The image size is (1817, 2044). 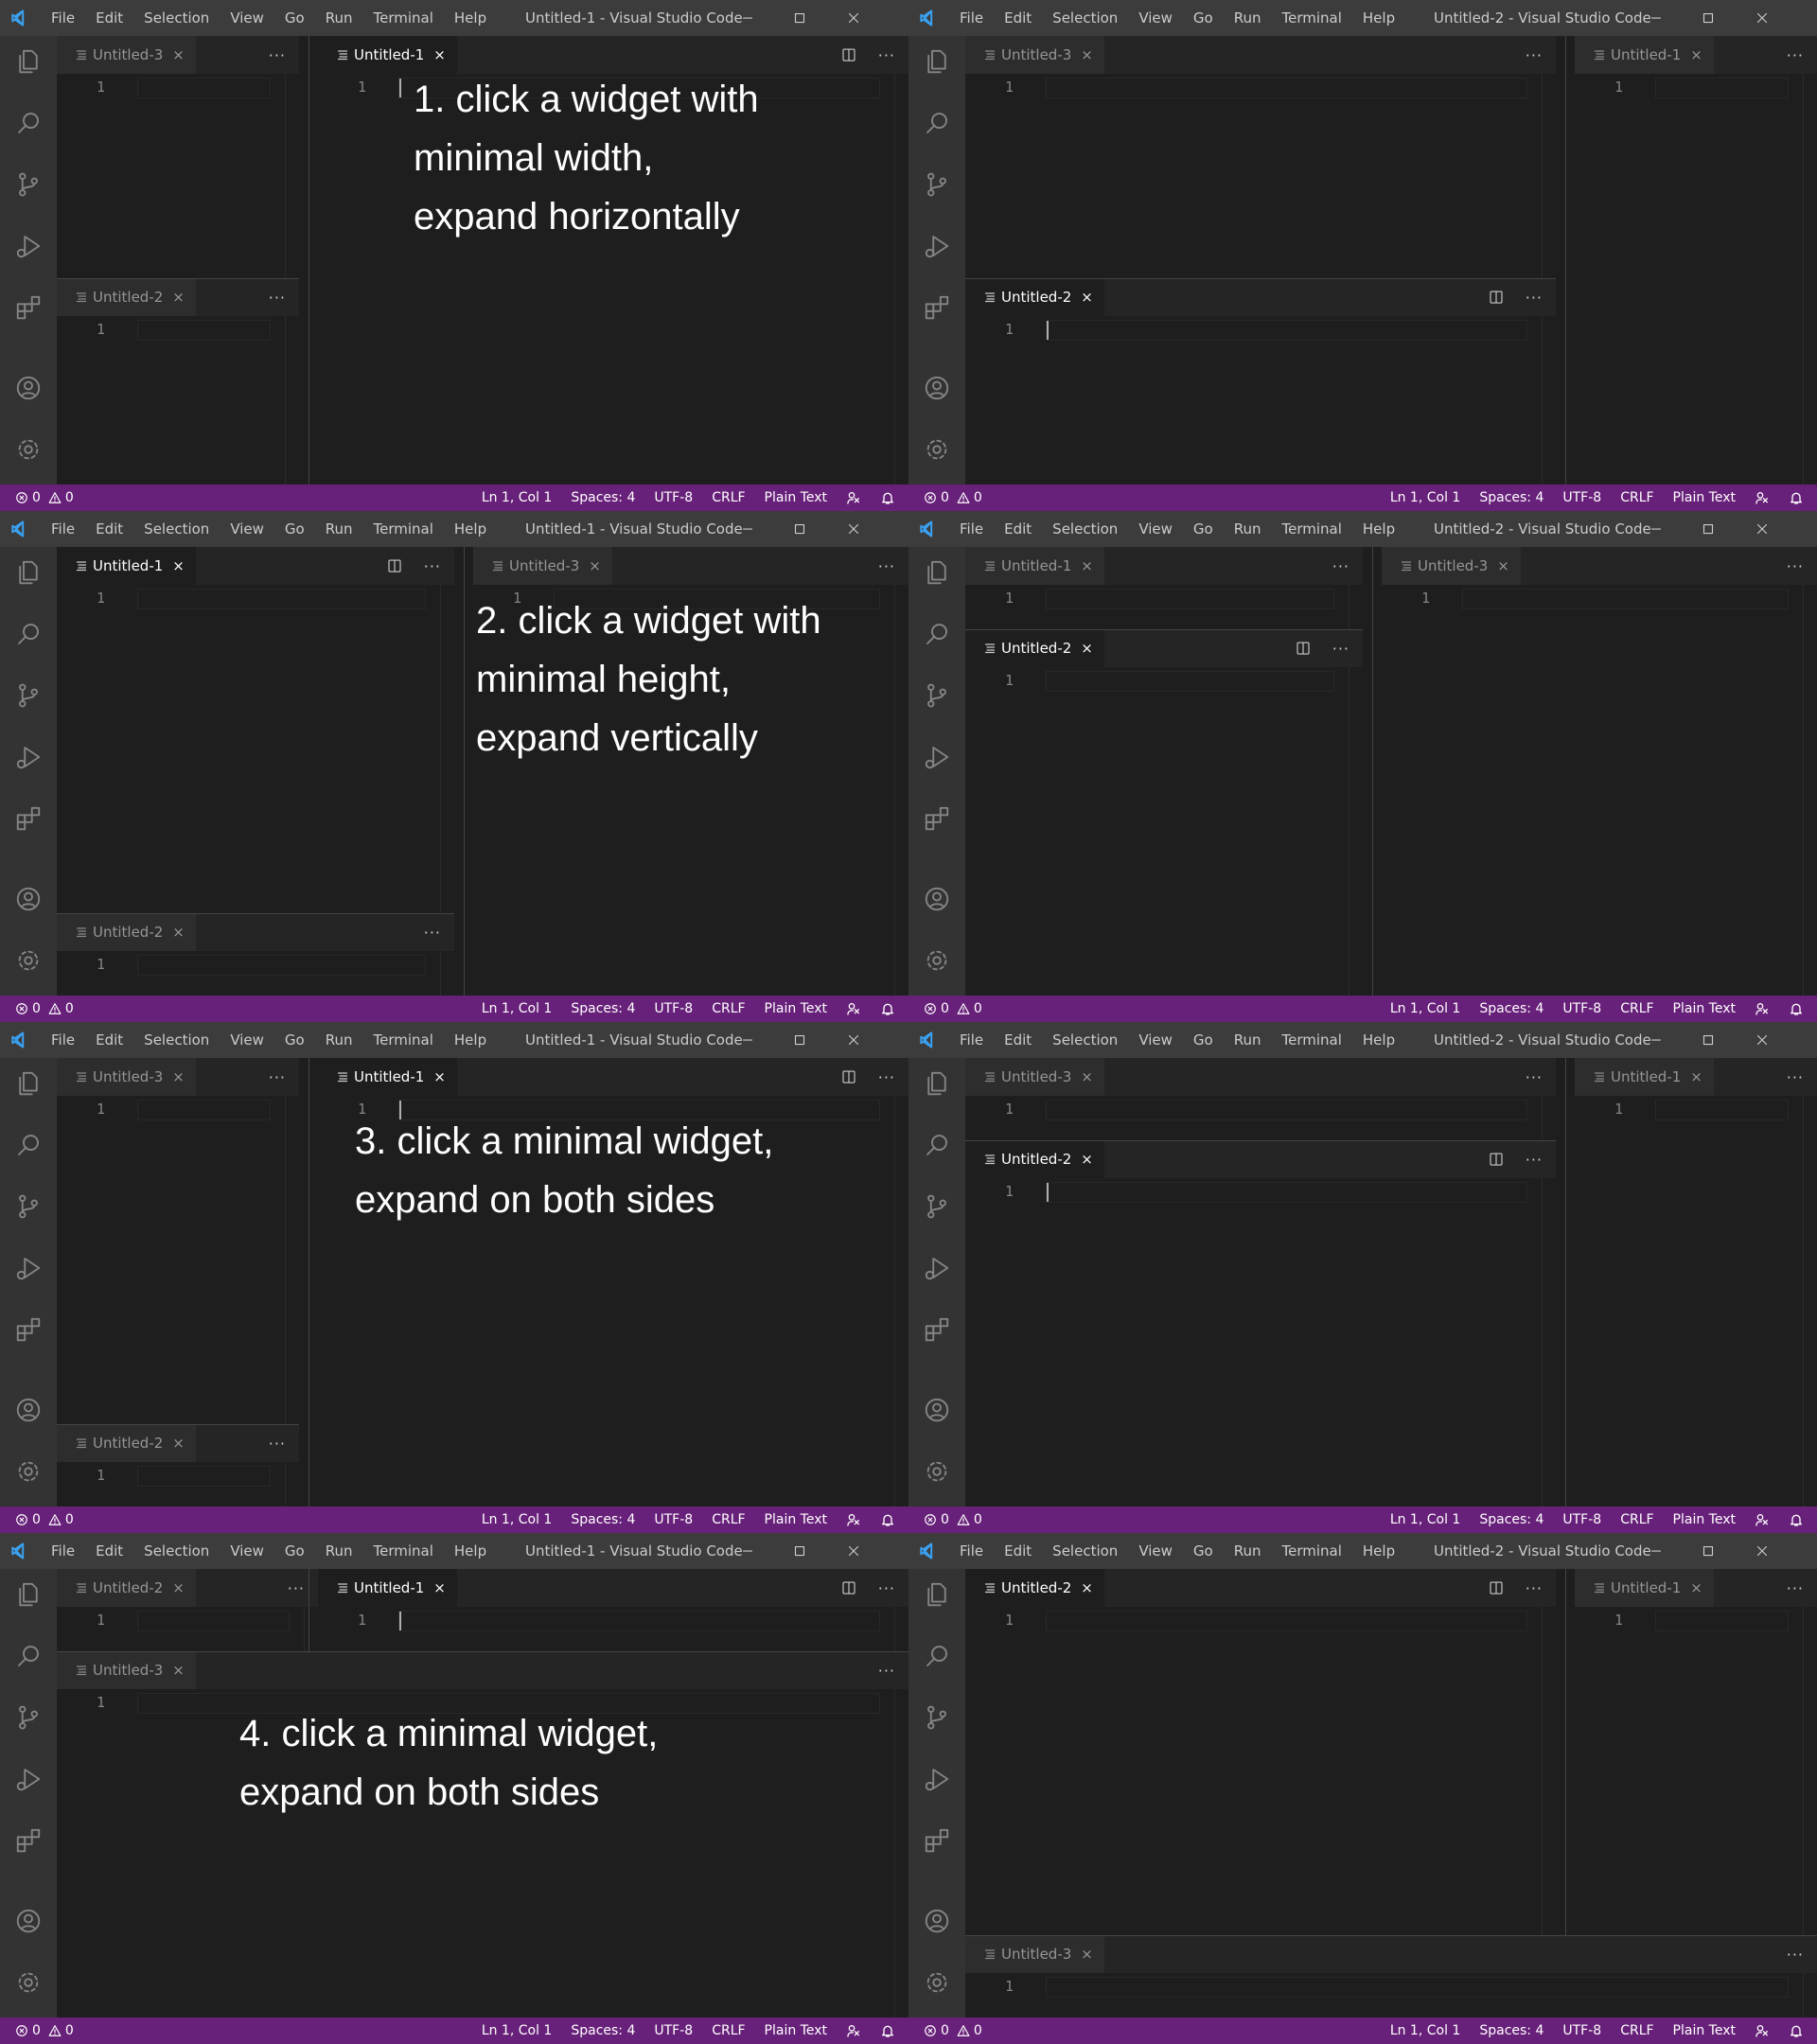 What do you see at coordinates (937, 1329) in the screenshot?
I see `extensions-icon` at bounding box center [937, 1329].